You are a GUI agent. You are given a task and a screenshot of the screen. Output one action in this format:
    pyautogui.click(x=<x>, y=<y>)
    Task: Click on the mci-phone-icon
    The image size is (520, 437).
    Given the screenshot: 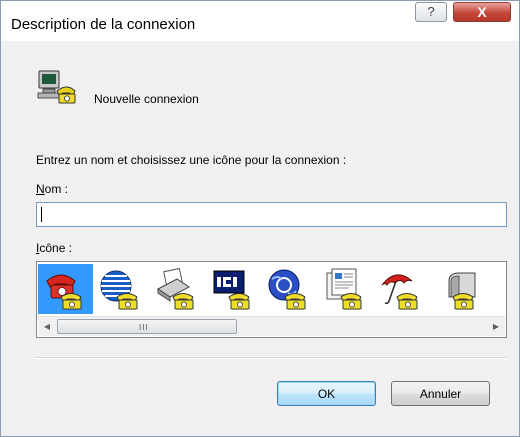 What is the action you would take?
    pyautogui.click(x=231, y=290)
    